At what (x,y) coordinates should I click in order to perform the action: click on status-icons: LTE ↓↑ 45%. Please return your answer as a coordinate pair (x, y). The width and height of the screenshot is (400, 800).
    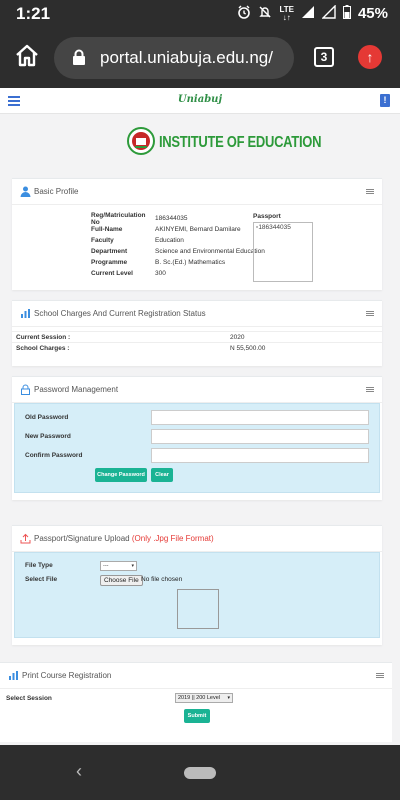
    Looking at the image, I should click on (312, 13).